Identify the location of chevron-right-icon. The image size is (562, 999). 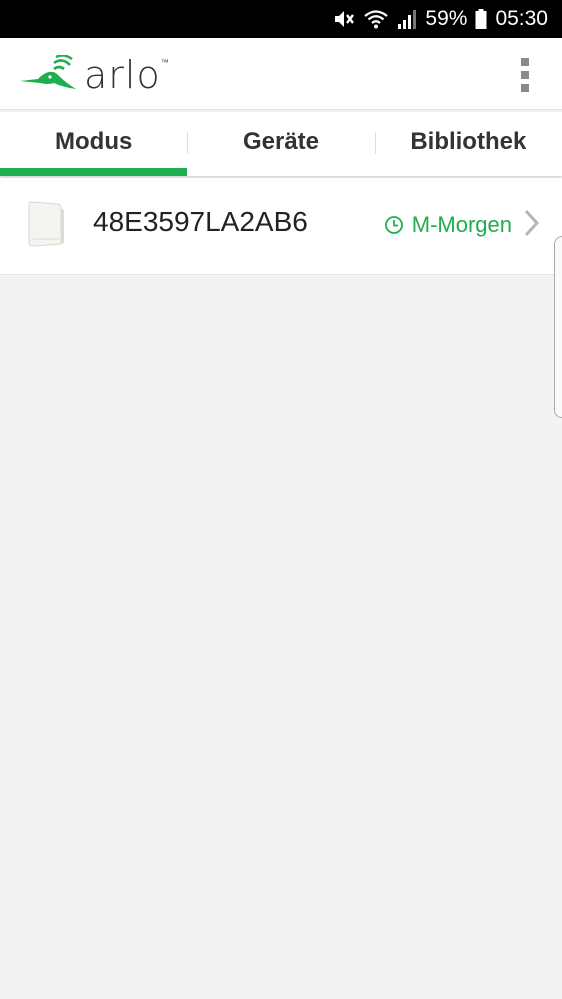
(532, 223).